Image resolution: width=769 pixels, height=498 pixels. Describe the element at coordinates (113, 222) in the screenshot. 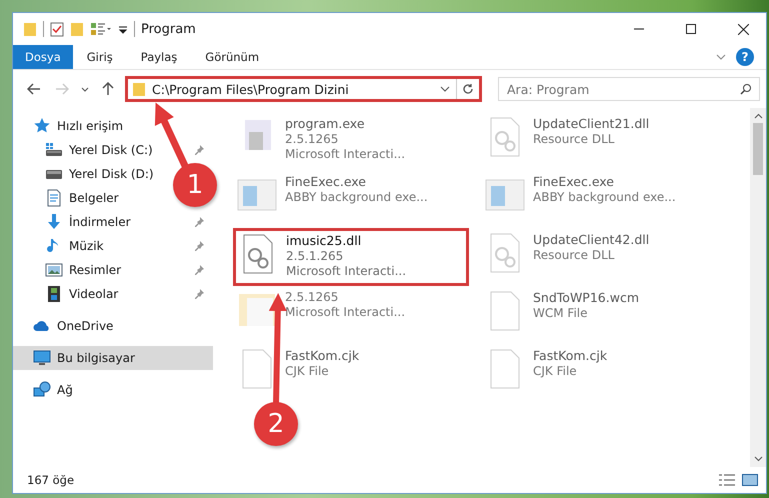

I see `sidebar-item: İndirmeler` at that location.